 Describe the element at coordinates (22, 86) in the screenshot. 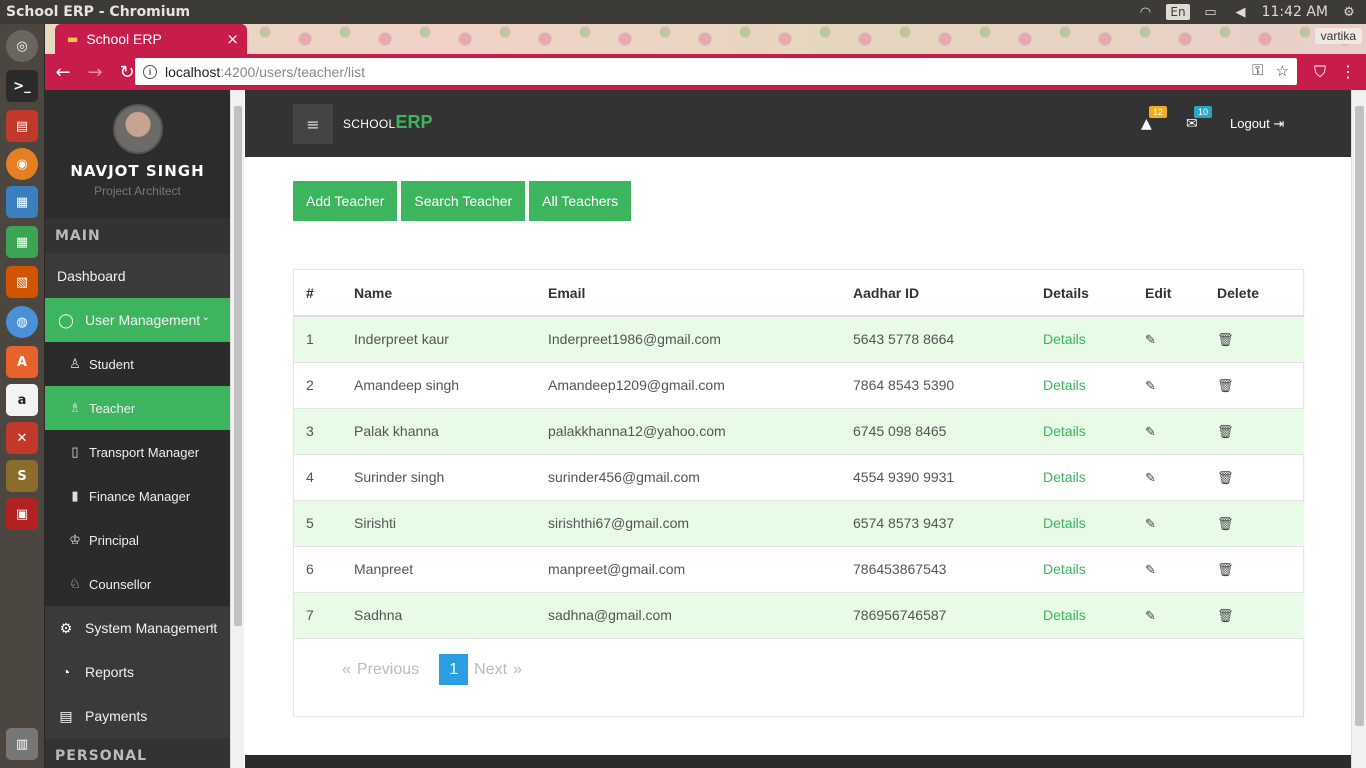

I see `terminal-icon: >_` at that location.